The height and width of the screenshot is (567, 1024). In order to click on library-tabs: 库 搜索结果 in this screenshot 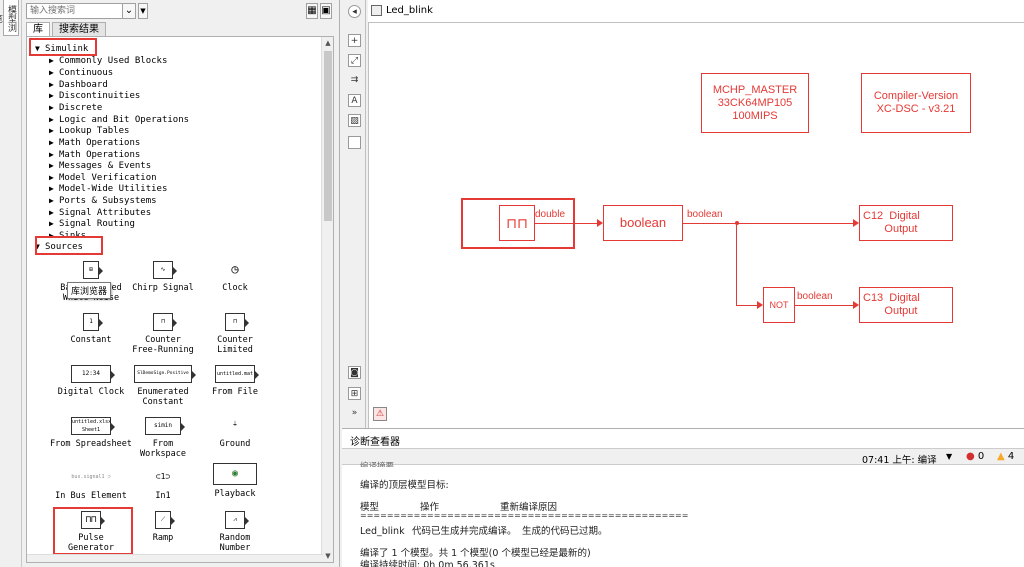, I will do `click(67, 29)`.